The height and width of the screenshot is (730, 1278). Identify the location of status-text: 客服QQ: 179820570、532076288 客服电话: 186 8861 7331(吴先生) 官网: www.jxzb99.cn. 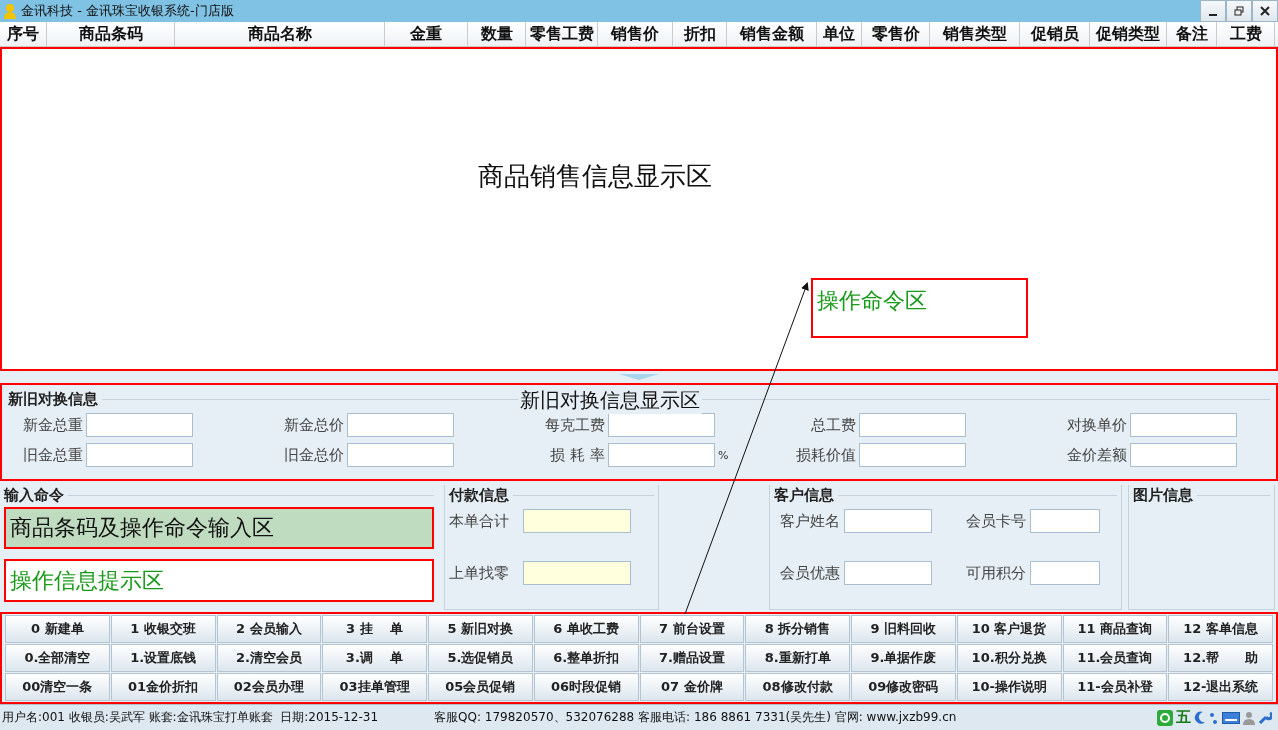
(695, 717).